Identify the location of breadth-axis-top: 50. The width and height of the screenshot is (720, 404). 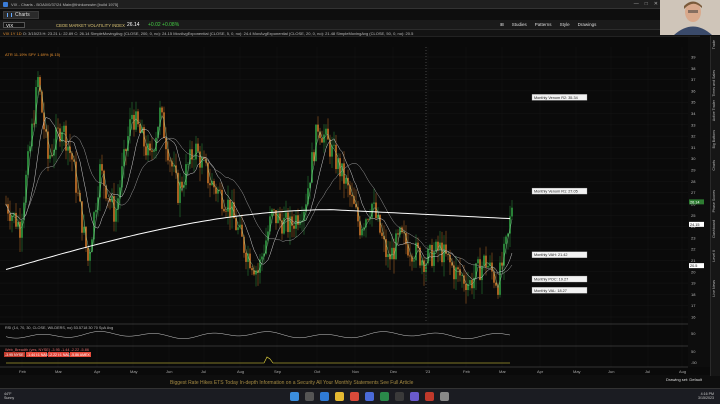
(693, 351).